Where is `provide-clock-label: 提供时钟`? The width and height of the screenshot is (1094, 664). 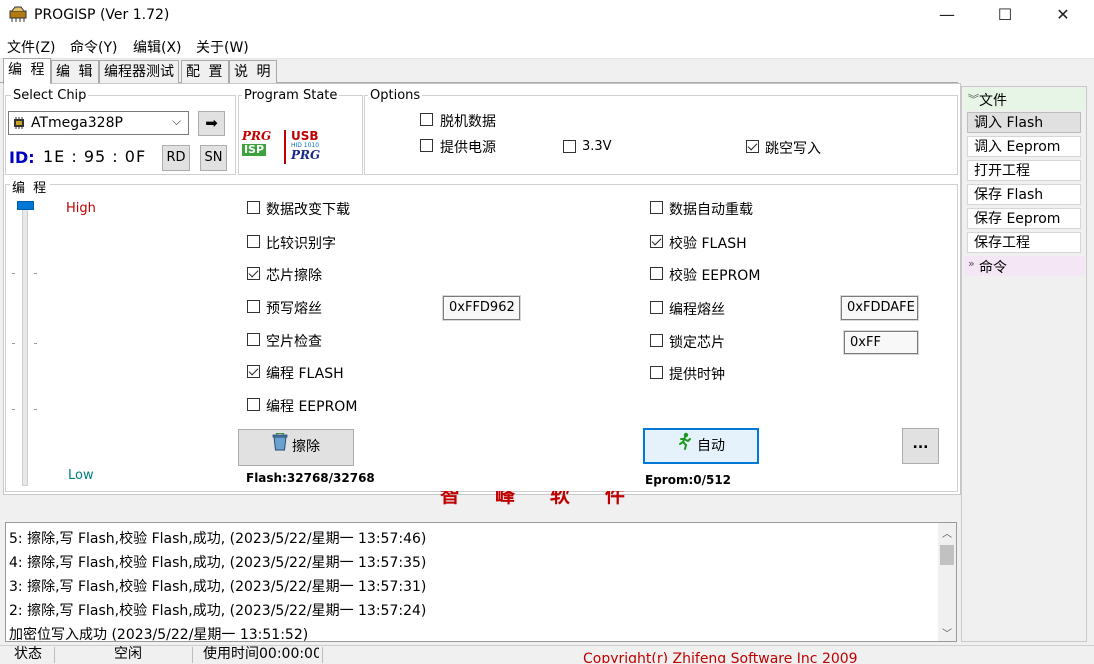
provide-clock-label: 提供时钟 is located at coordinates (697, 375).